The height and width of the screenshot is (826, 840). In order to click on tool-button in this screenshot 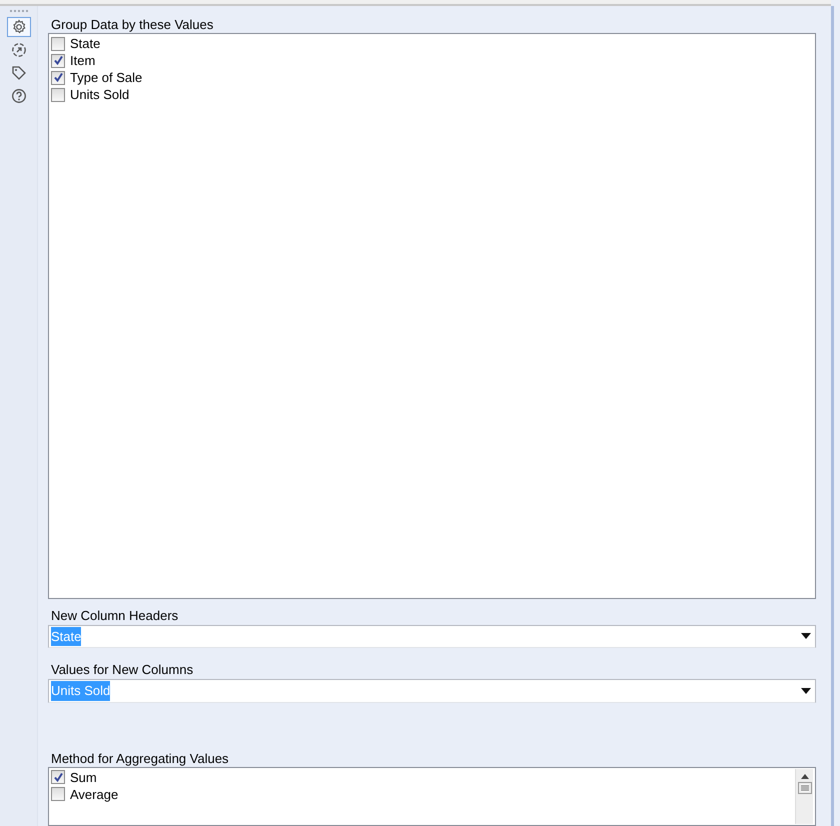, I will do `click(18, 27)`.